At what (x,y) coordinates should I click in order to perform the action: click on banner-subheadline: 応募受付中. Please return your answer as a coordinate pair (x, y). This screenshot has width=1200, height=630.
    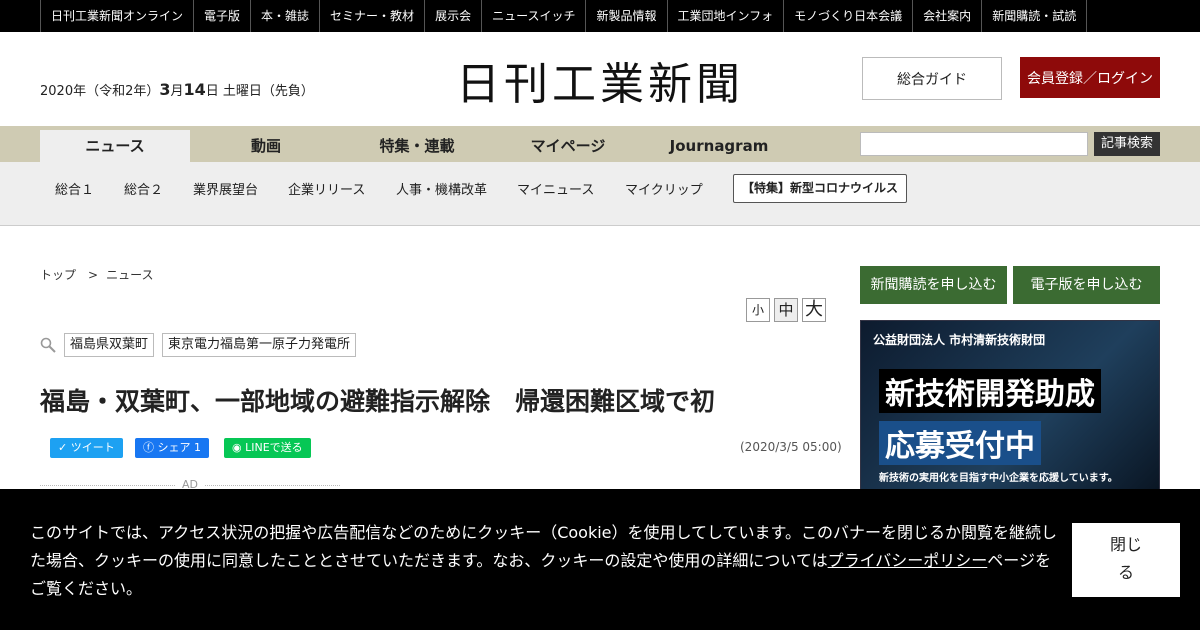
    Looking at the image, I should click on (960, 443).